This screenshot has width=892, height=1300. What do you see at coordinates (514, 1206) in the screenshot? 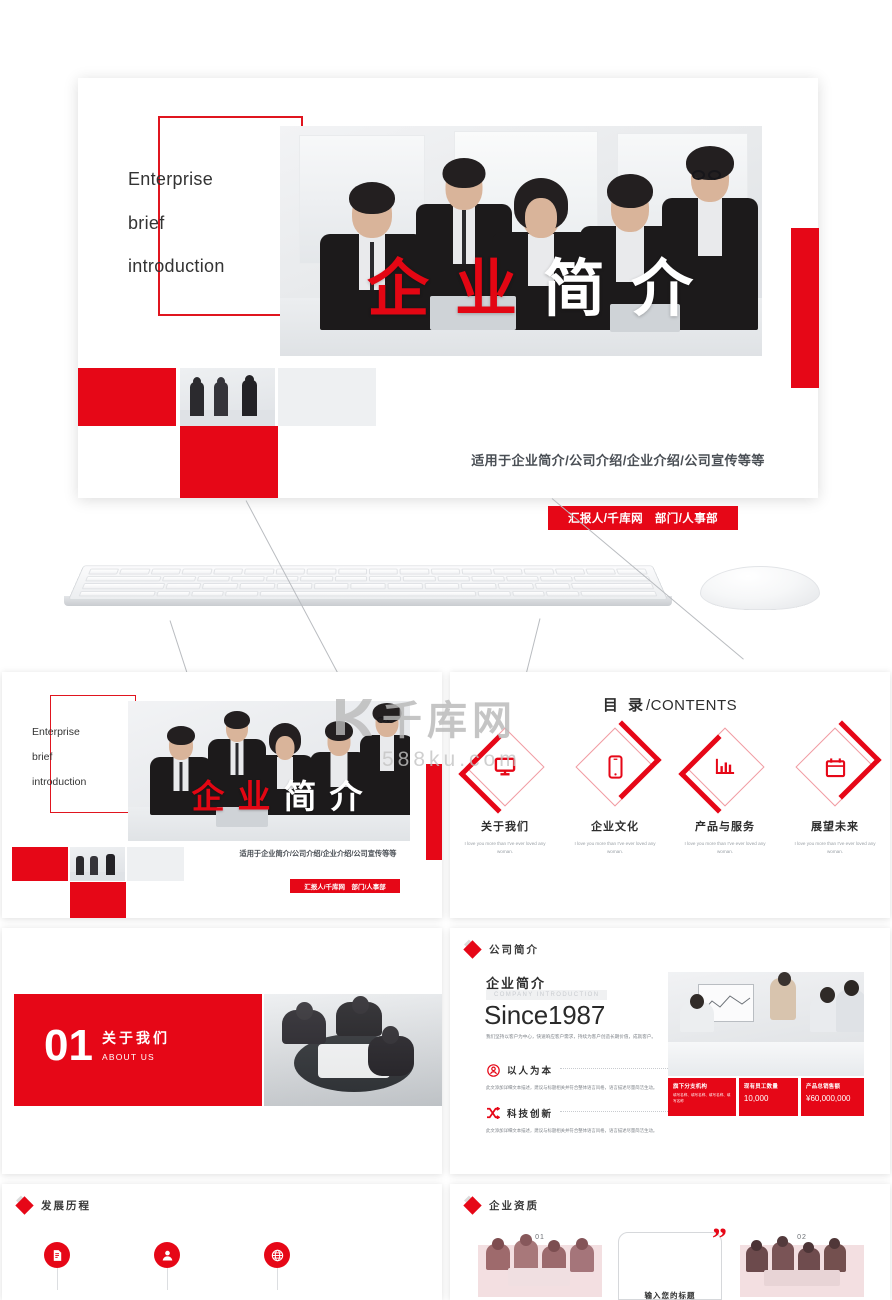
I see `qualification-header-text: 企业资质` at bounding box center [514, 1206].